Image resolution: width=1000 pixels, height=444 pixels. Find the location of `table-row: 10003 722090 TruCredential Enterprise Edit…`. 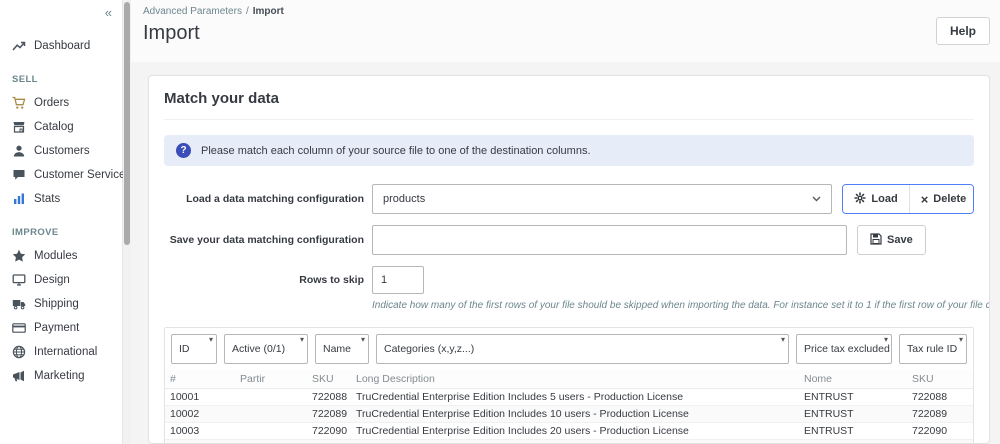

table-row: 10003 722090 TruCredential Enterprise Edit… is located at coordinates (569, 431).